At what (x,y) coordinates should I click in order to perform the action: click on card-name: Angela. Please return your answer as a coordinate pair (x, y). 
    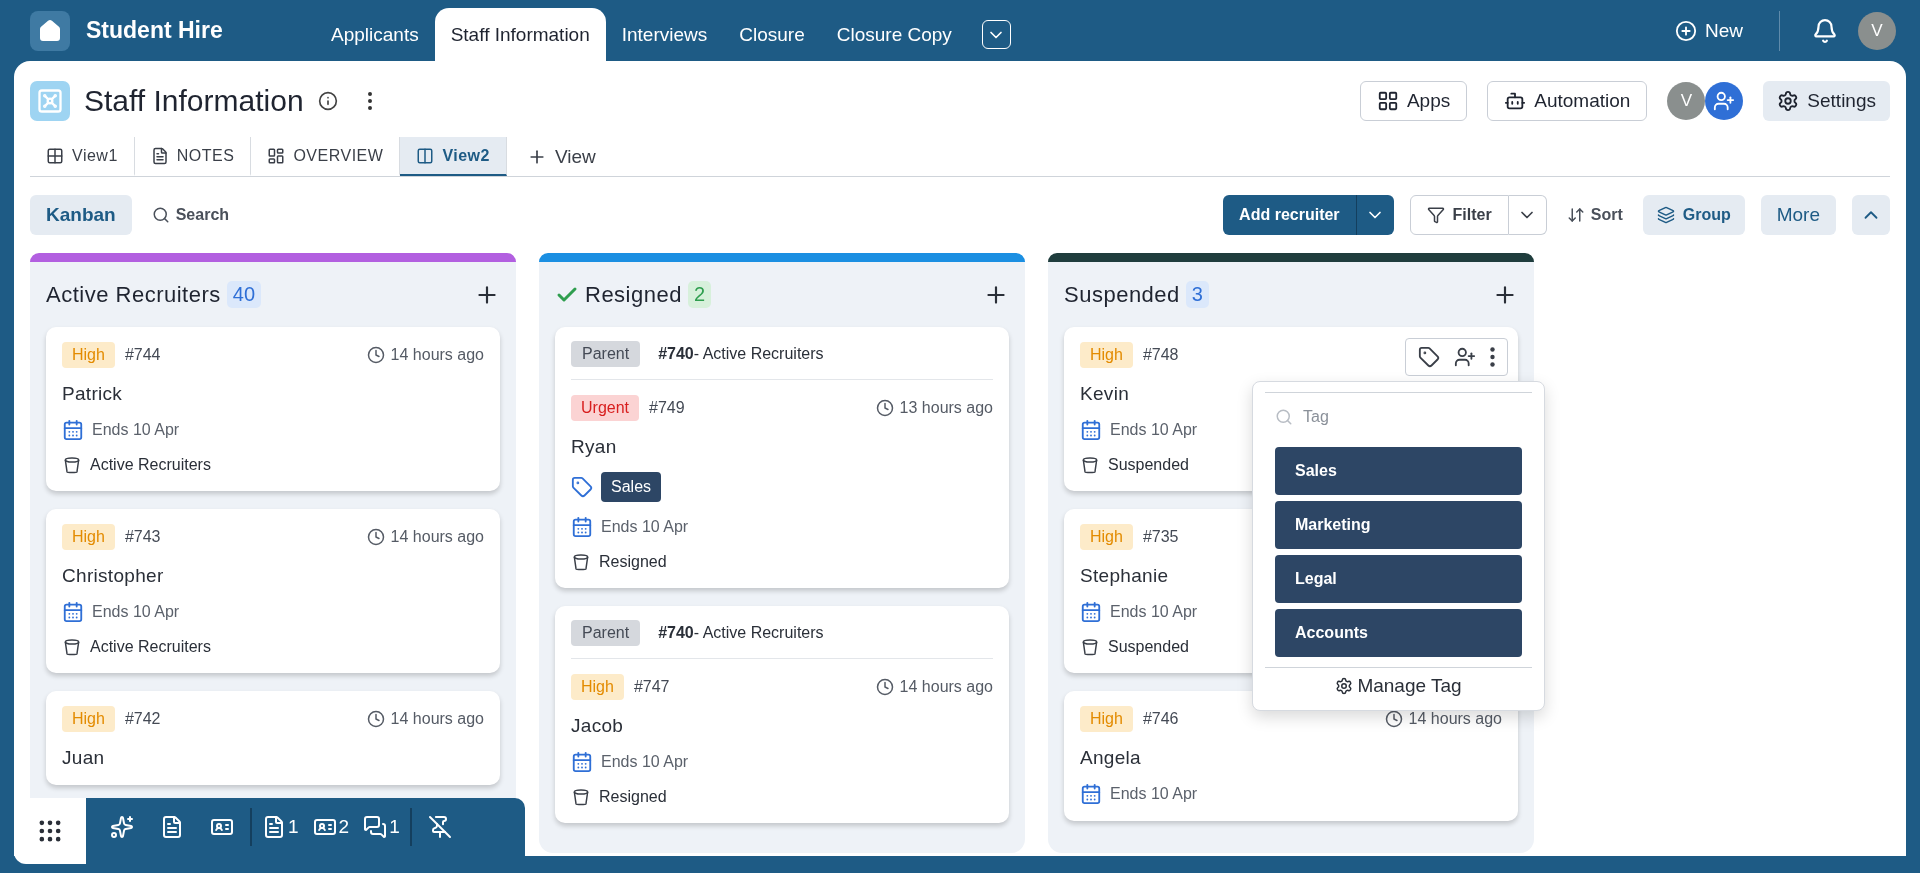
    Looking at the image, I should click on (1110, 758).